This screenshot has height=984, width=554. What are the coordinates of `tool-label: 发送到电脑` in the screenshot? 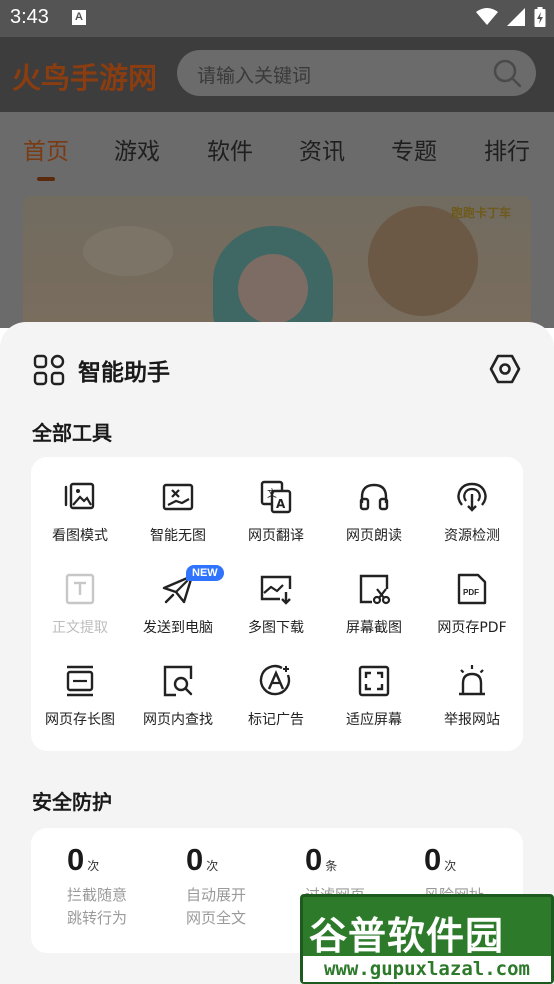 It's located at (178, 628).